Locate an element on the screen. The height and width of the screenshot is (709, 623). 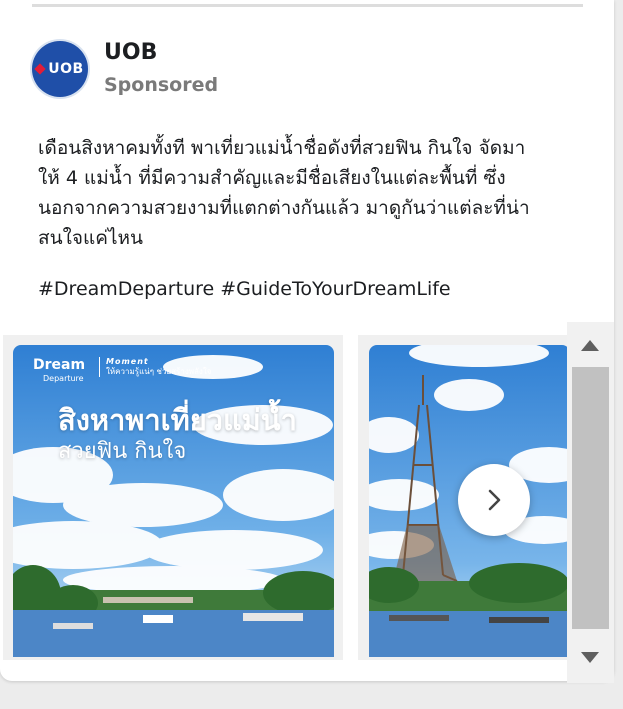
moment-tagline: Moment ให้ความรู้แน่ๆ ช่วยสร้างพลังใจ is located at coordinates (155, 367).